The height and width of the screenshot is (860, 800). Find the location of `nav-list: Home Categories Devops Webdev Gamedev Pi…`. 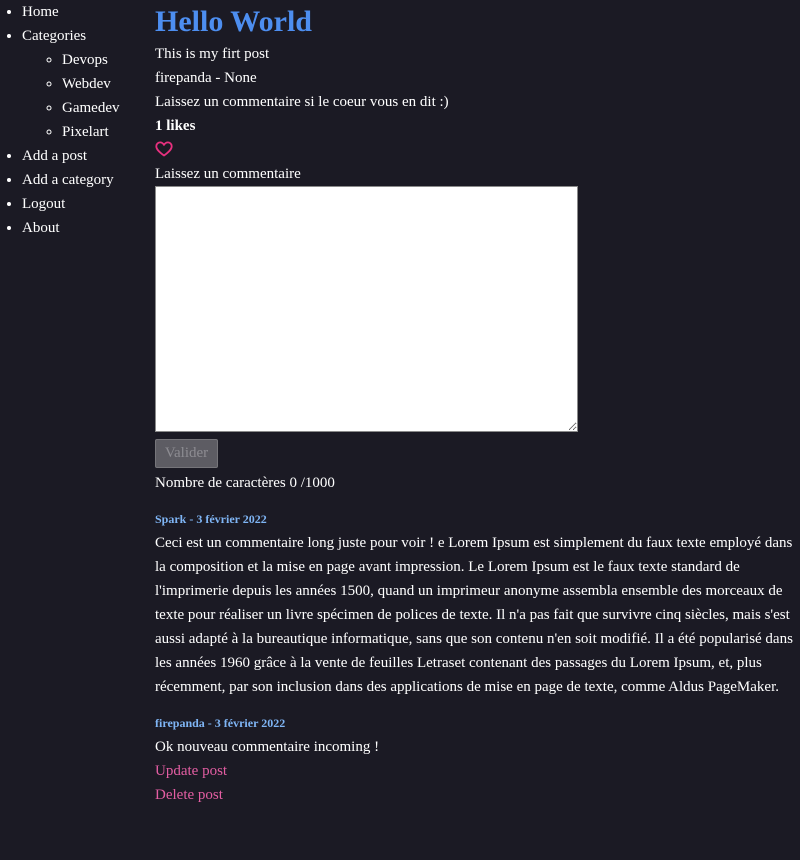

nav-list: Home Categories Devops Webdev Gamedev Pi… is located at coordinates (75, 120).